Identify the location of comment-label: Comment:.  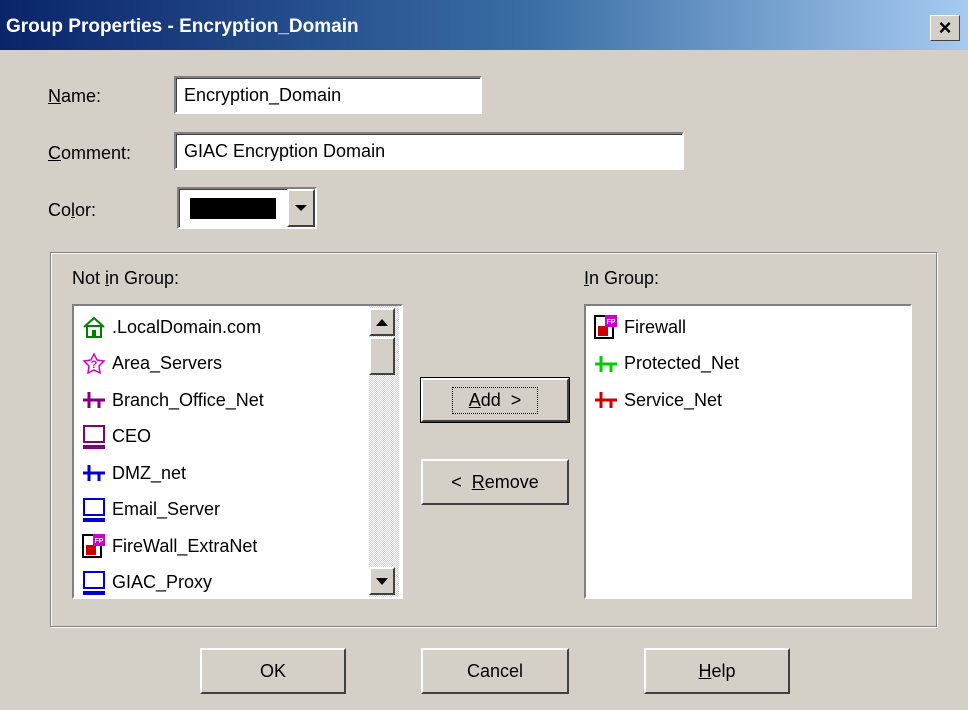
(90, 153).